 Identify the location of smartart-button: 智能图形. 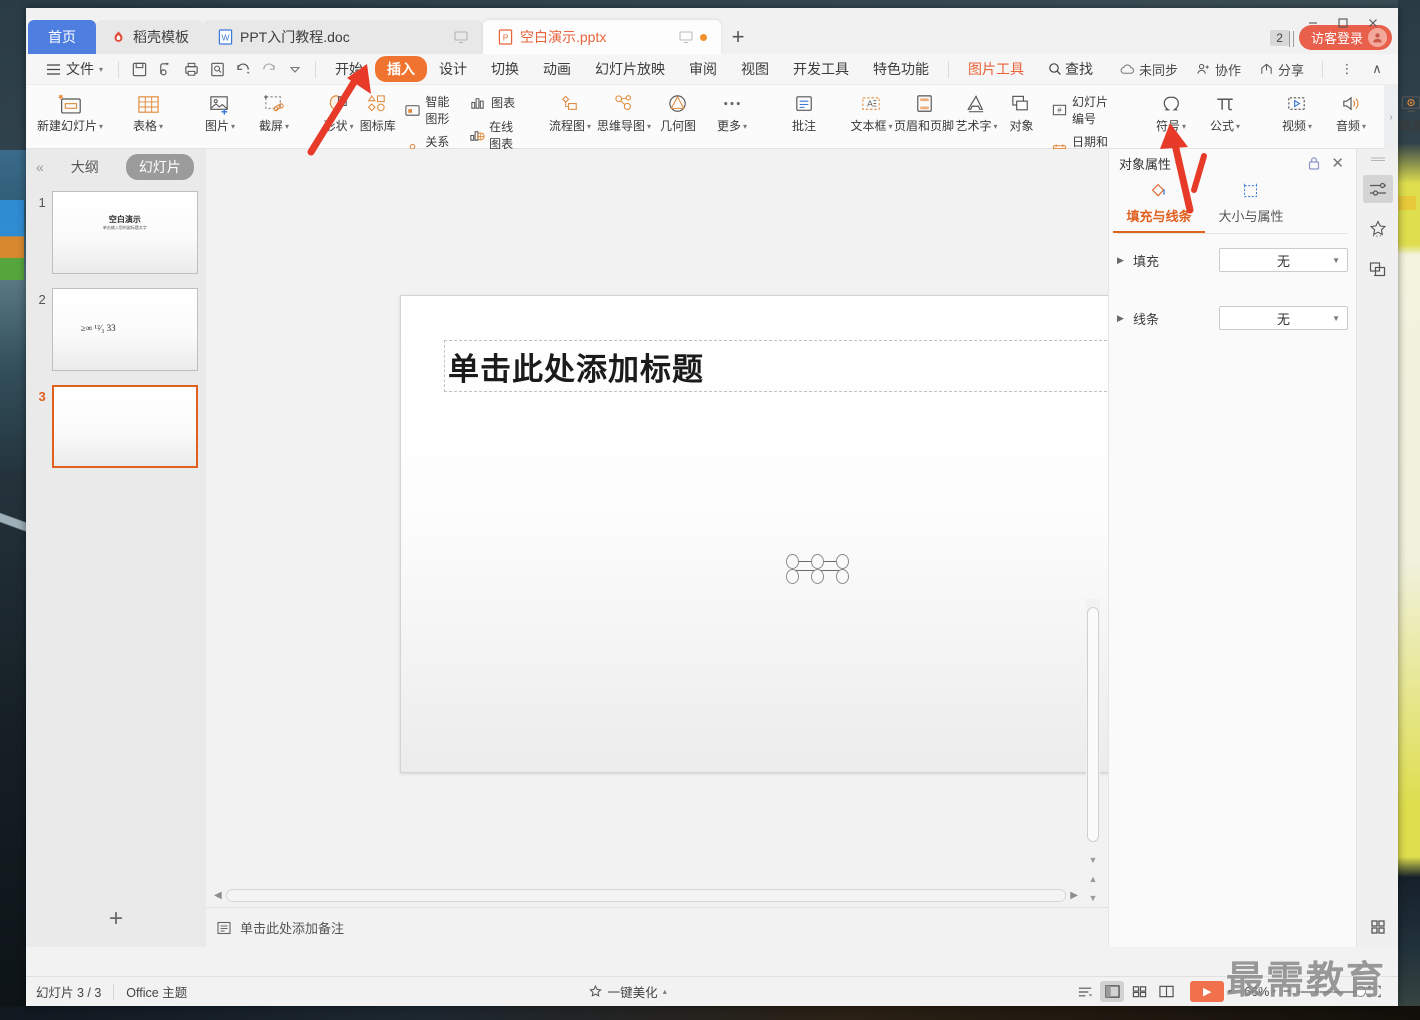
(429, 110).